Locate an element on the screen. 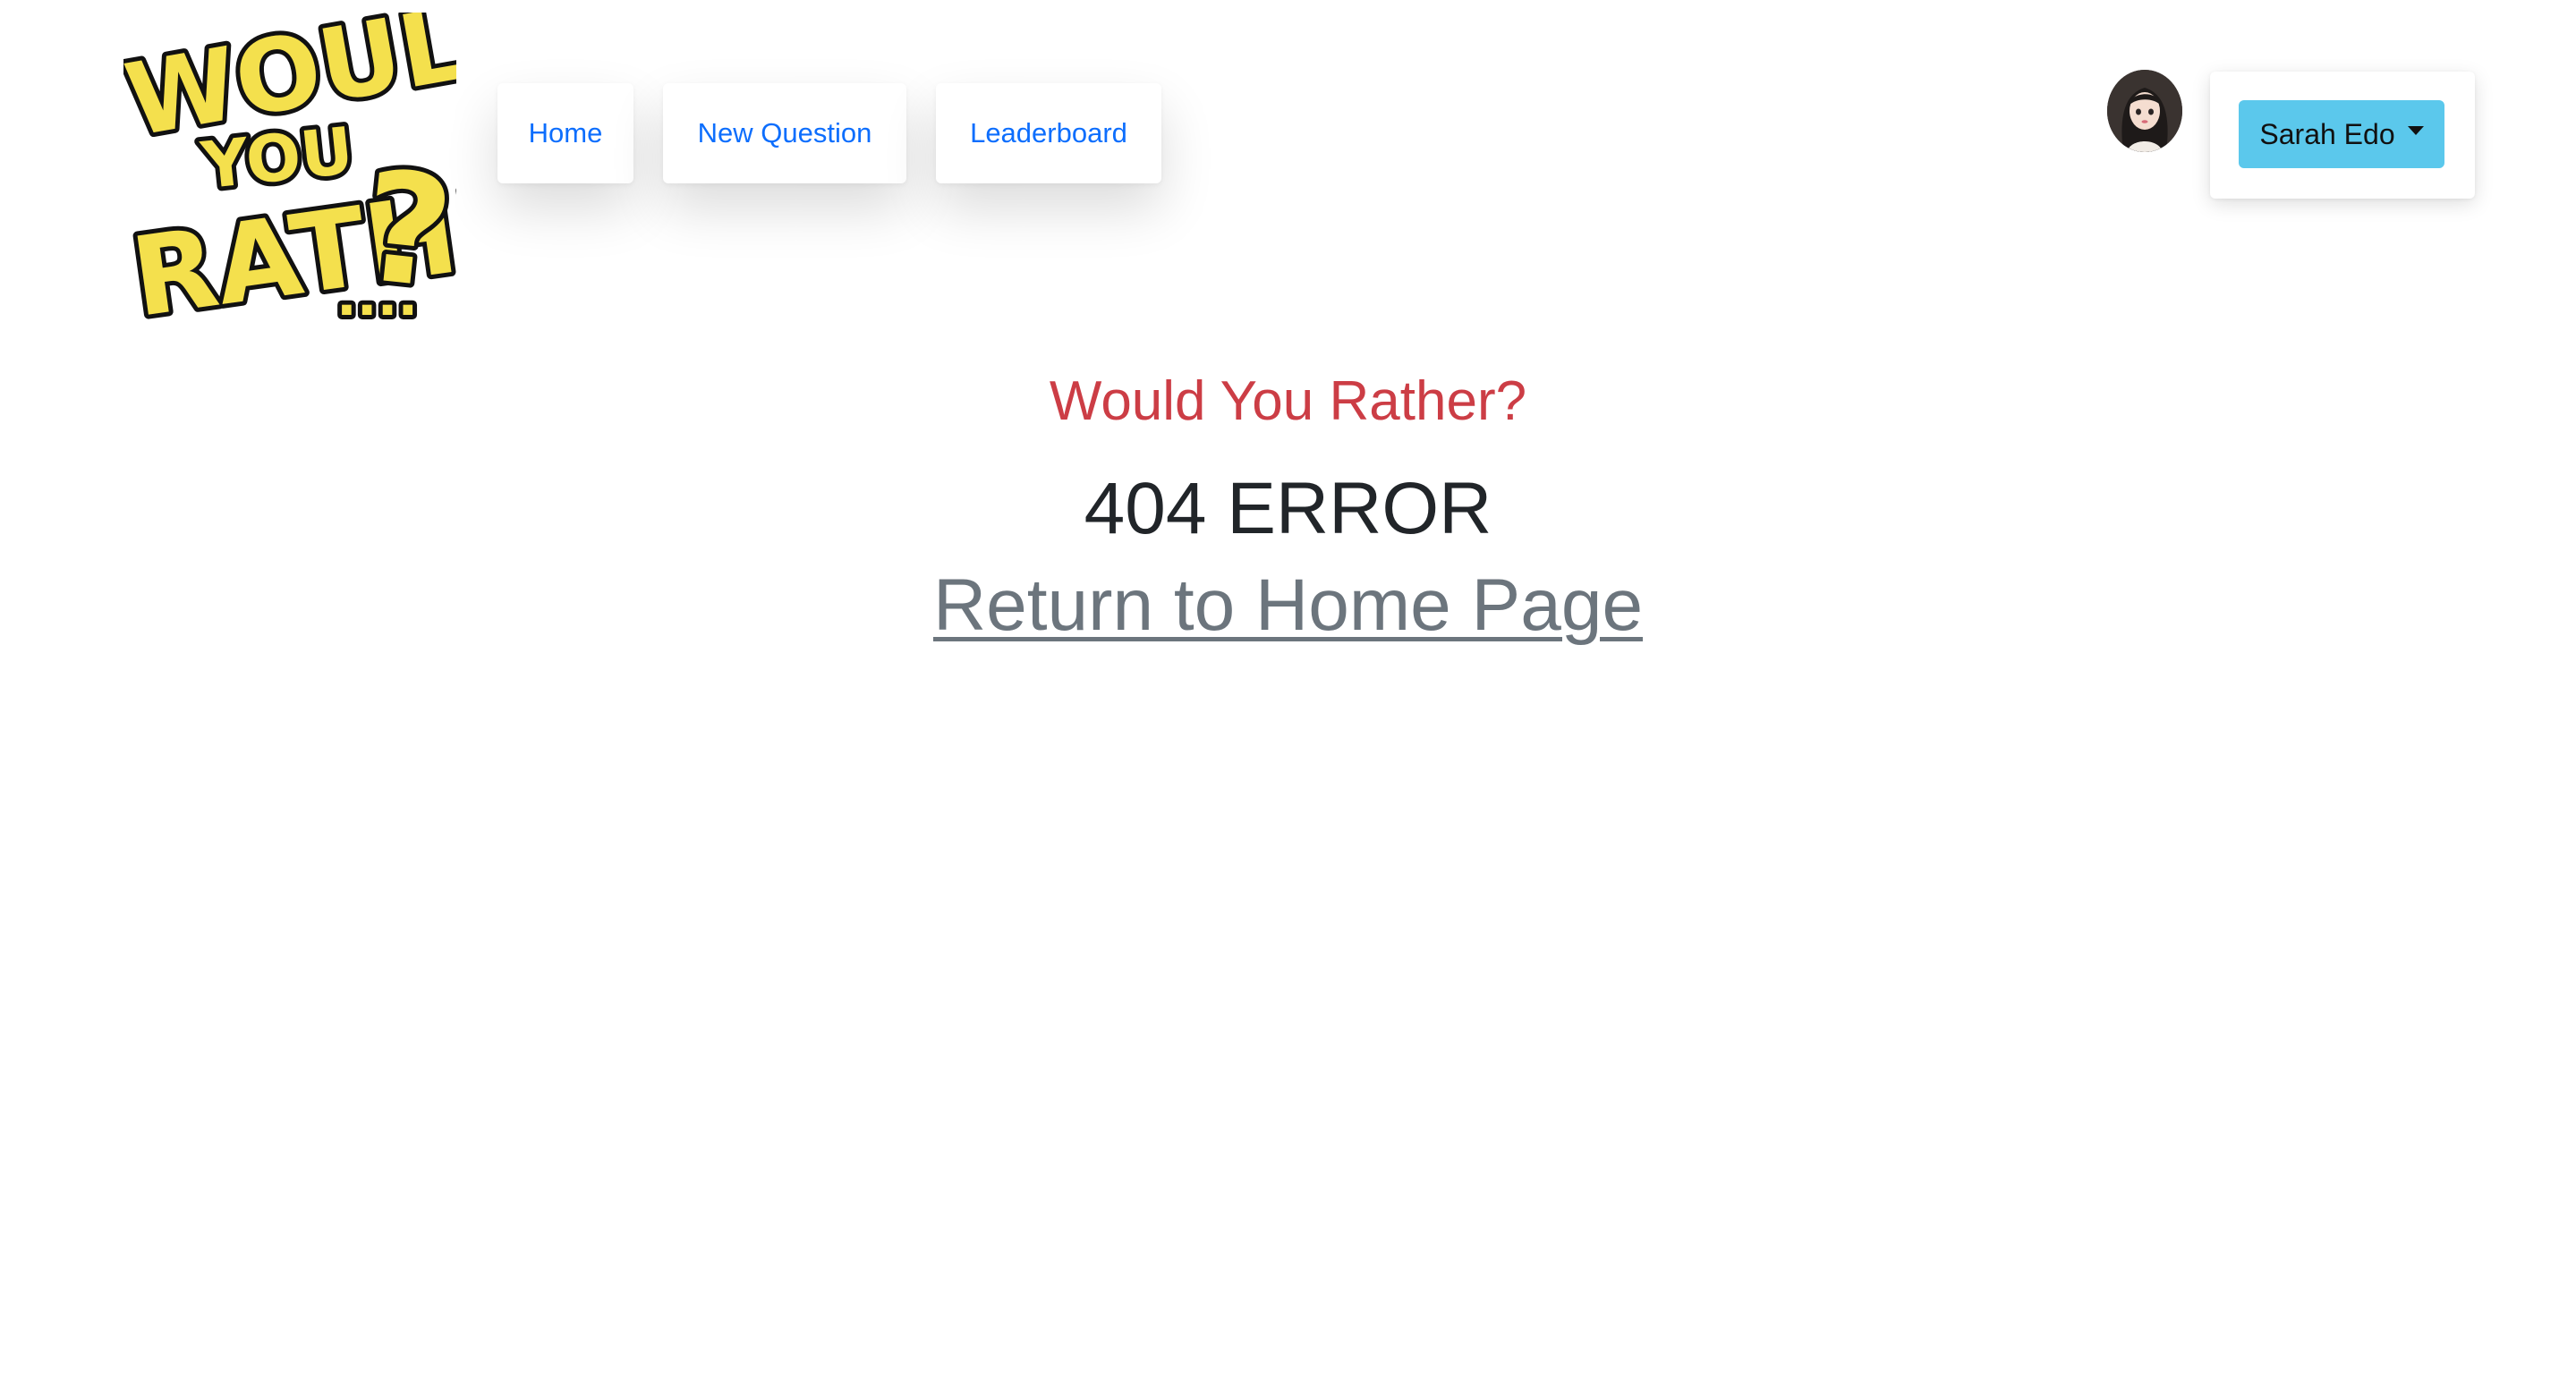  avatar-woman-icon is located at coordinates (2144, 111).